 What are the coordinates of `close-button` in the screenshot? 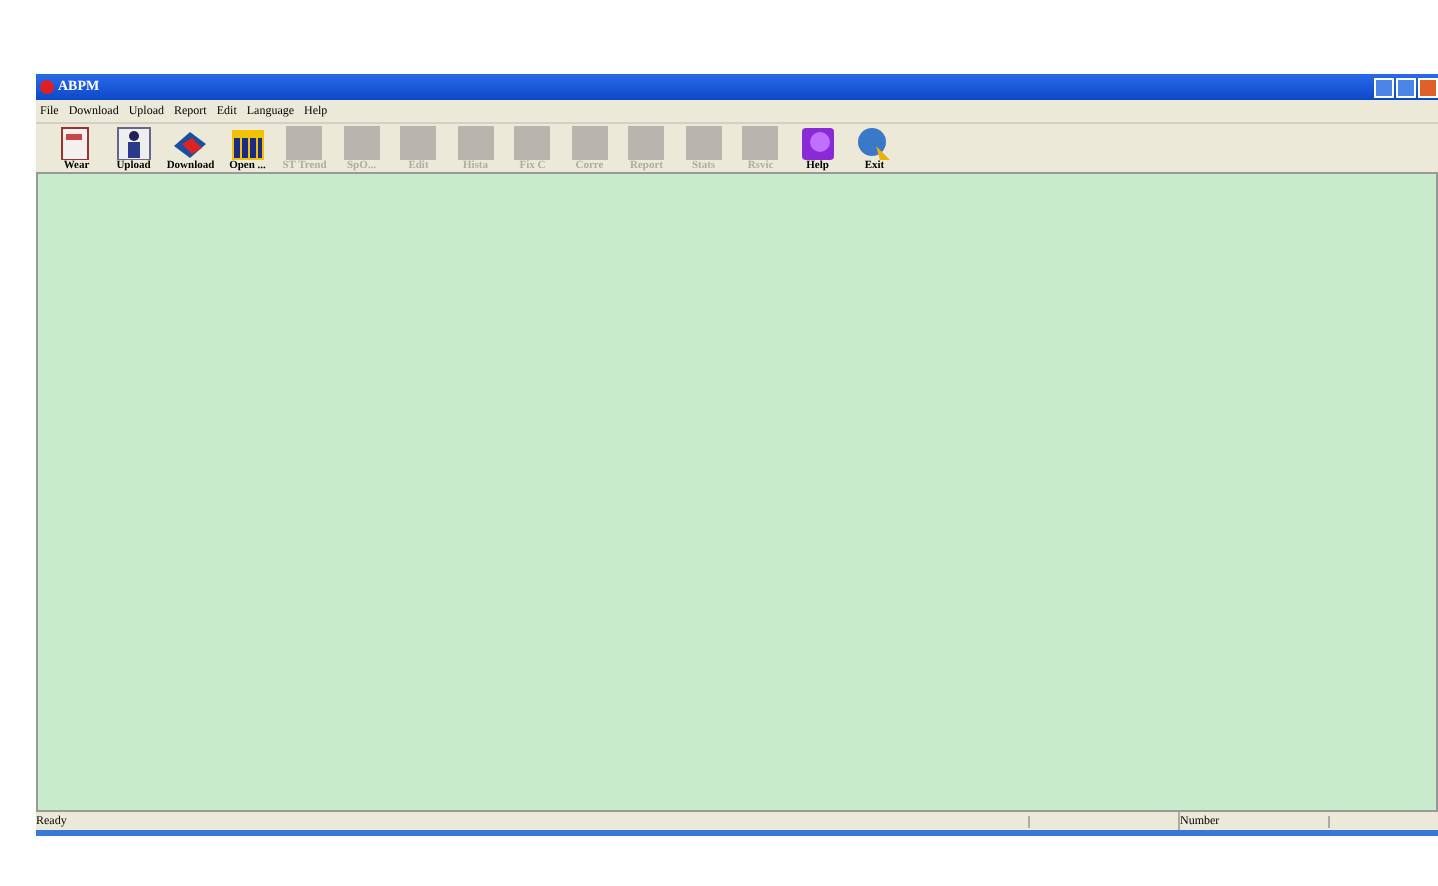 It's located at (1428, 87).